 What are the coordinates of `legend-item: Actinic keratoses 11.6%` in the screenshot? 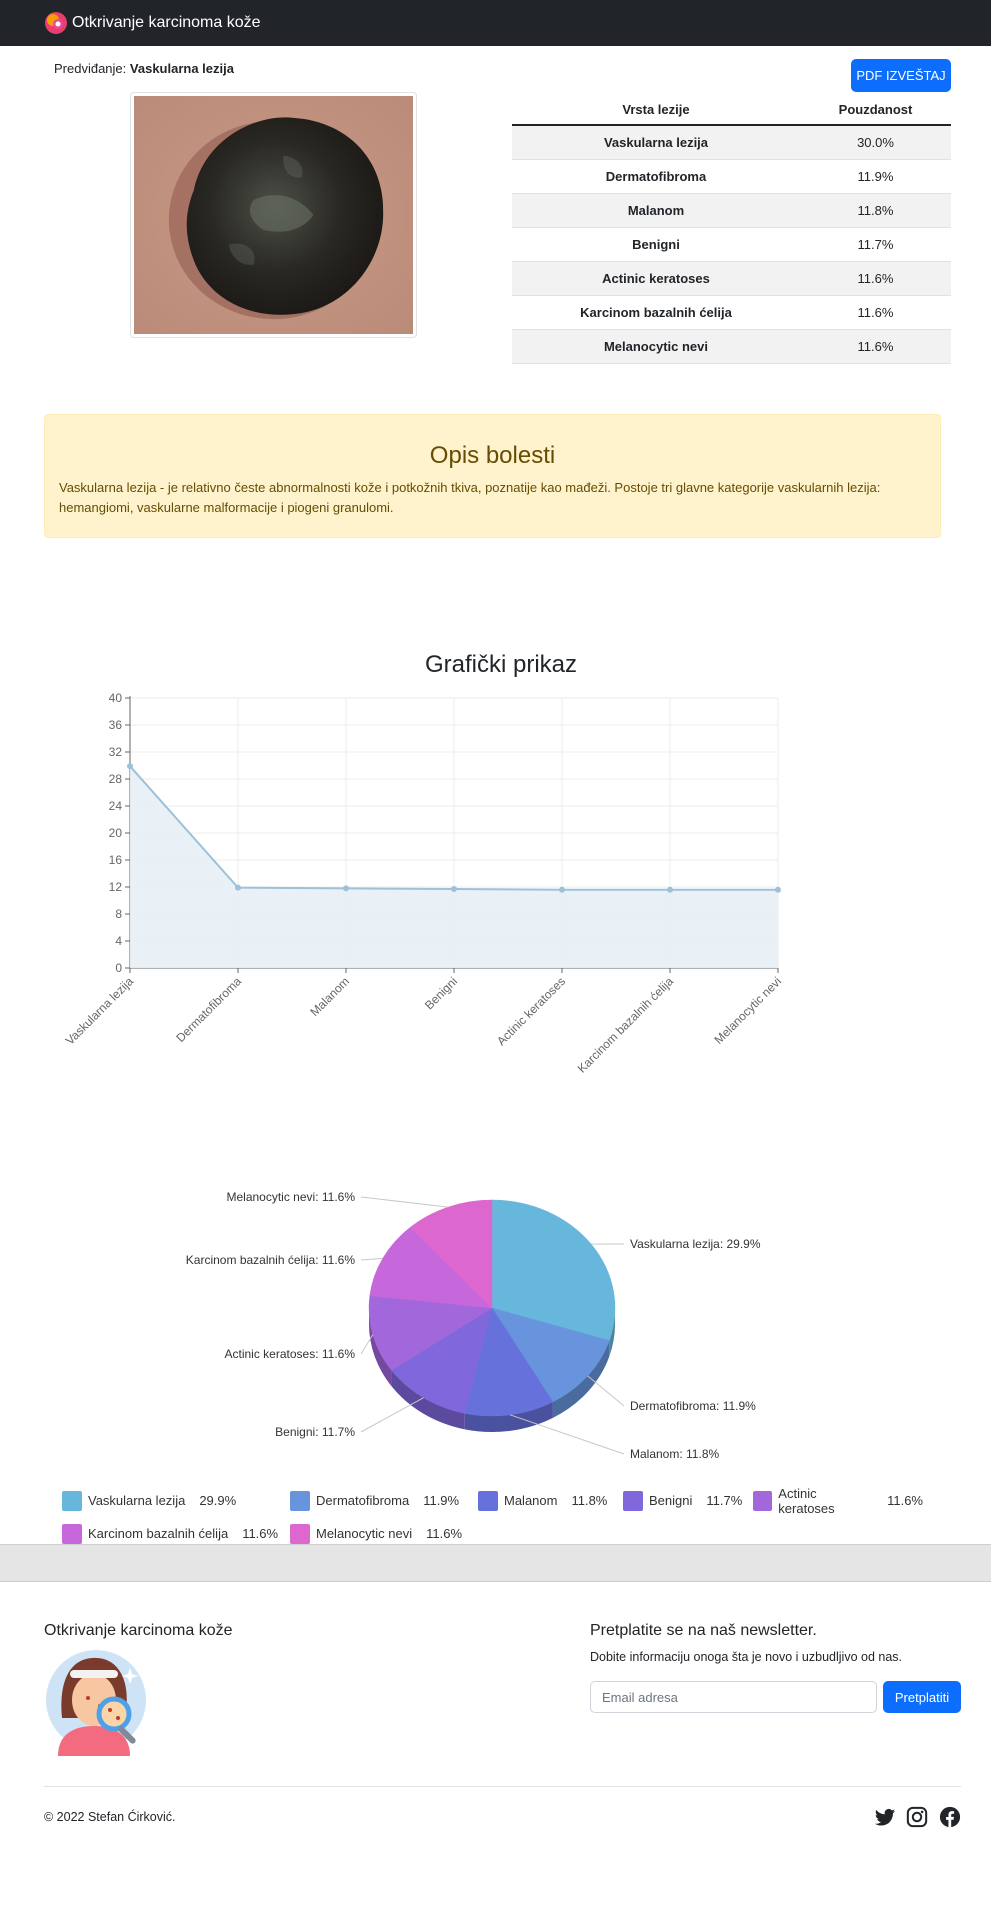 It's located at (838, 1501).